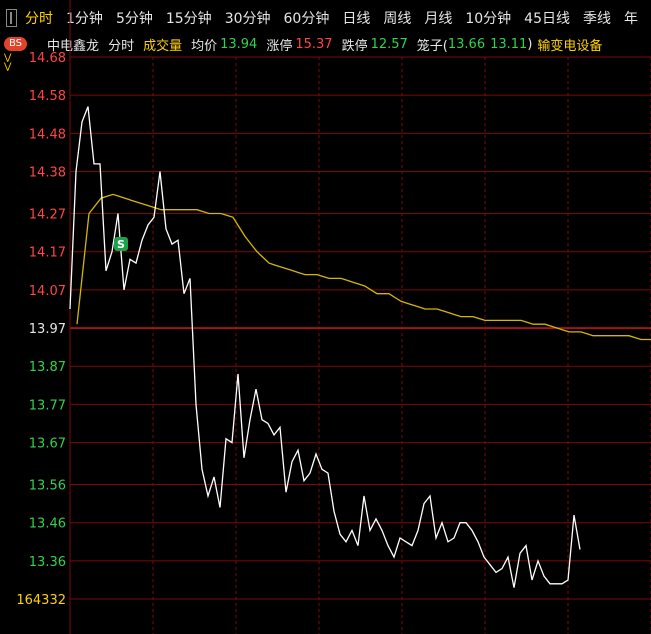 This screenshot has width=651, height=634. Describe the element at coordinates (47, 134) in the screenshot. I see `y-tick-label: 14.48` at that location.